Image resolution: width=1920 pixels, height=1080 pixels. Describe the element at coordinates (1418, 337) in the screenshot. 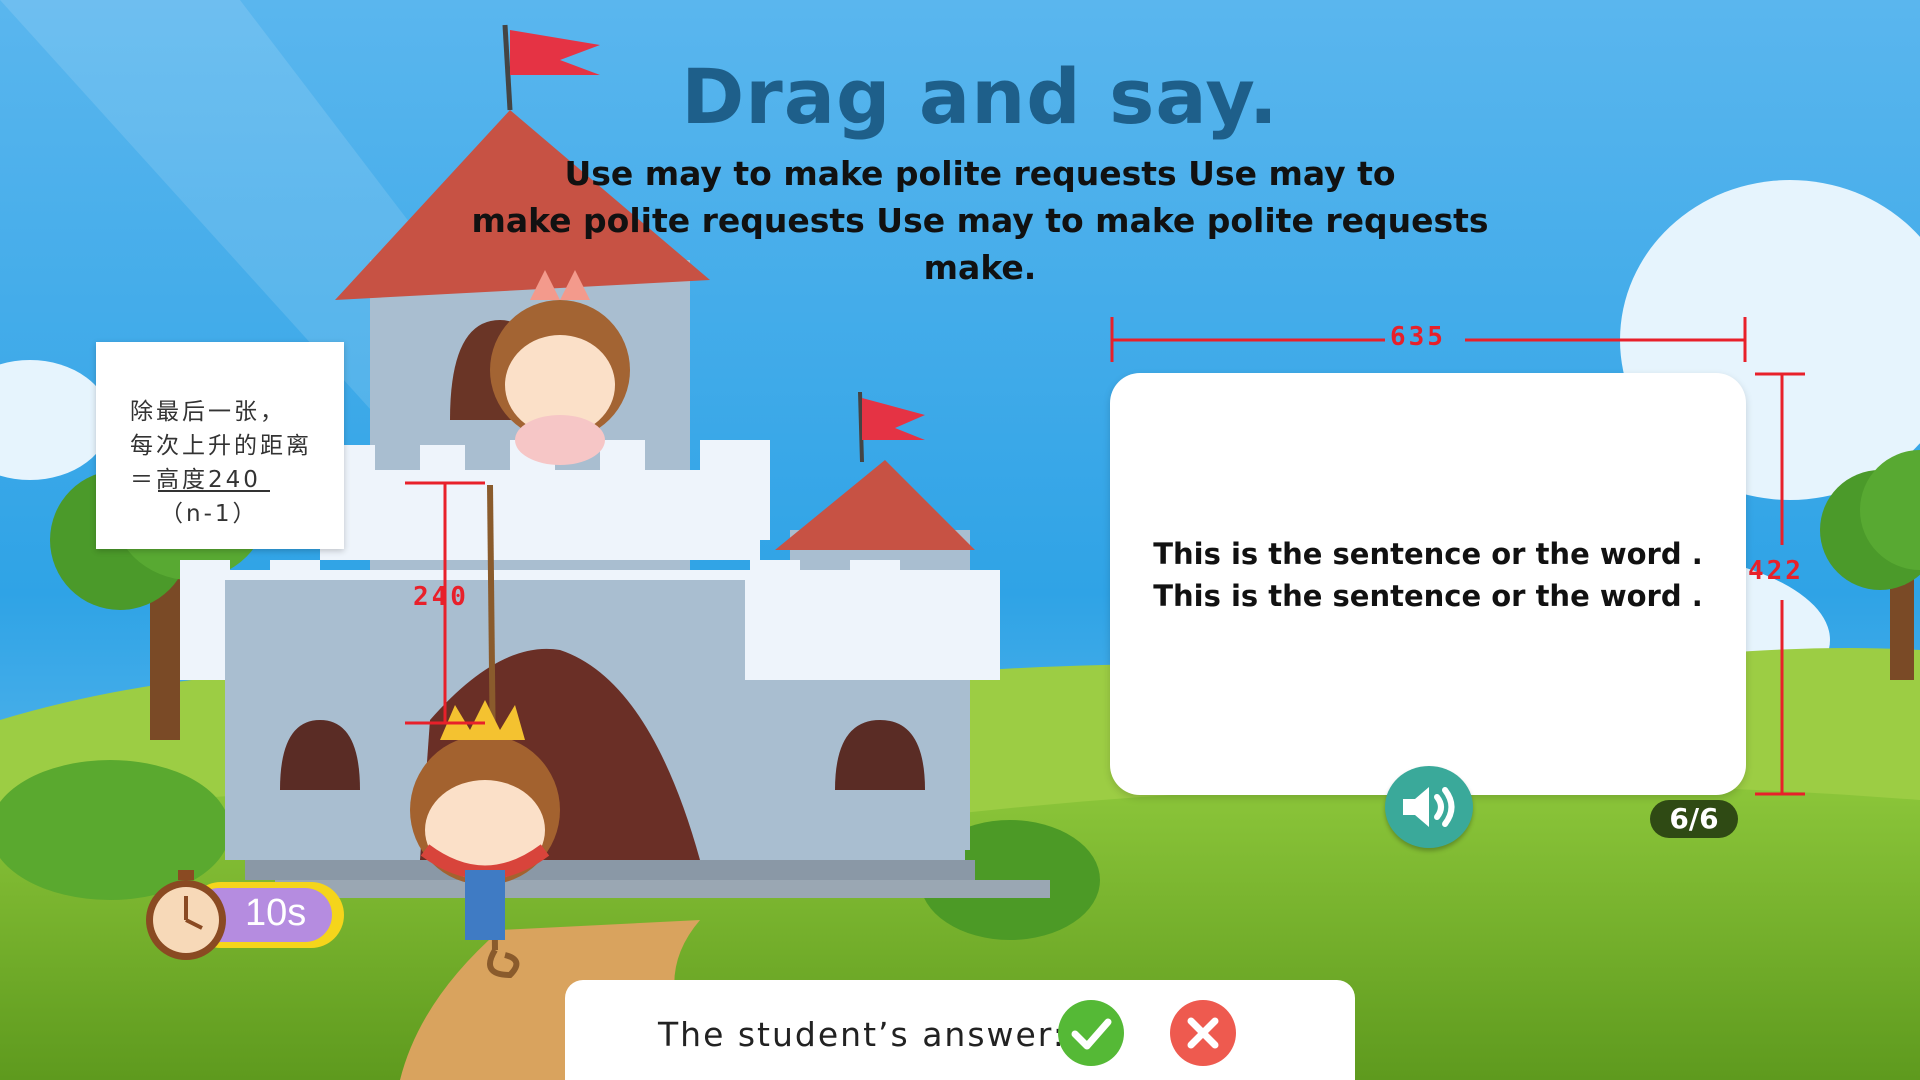

I see `card-width-label: 635` at that location.